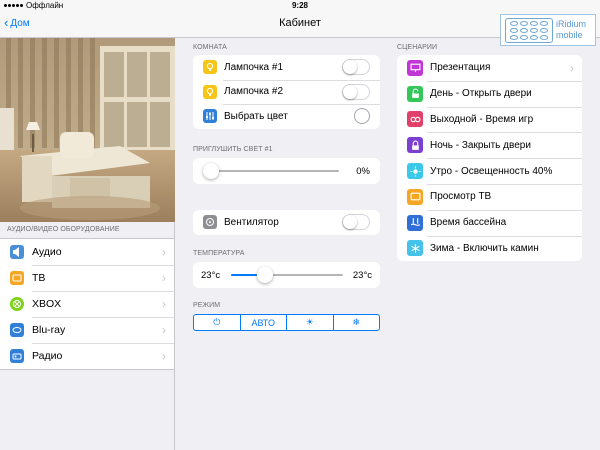 The image size is (600, 450). I want to click on xbox-icon, so click(17, 304).